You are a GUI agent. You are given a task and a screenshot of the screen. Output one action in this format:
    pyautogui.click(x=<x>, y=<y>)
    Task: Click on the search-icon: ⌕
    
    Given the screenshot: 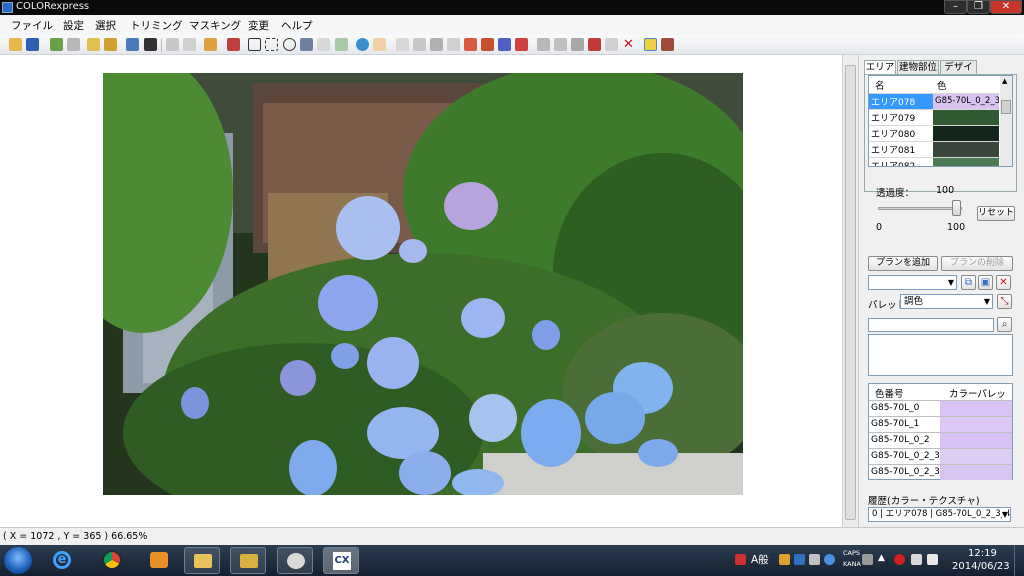 What is the action you would take?
    pyautogui.click(x=1004, y=324)
    